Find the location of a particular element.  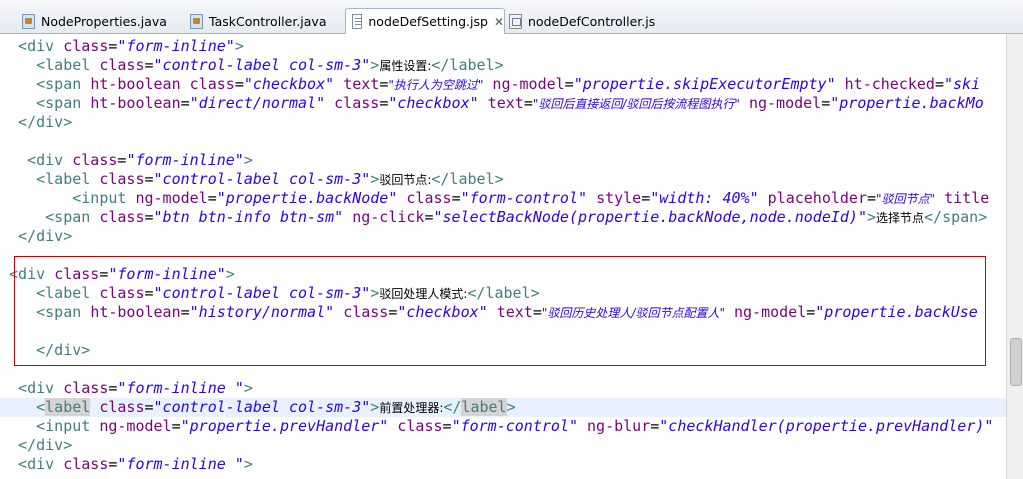

tab-nodedefcontroller-js: nodeDefController.js is located at coordinates (579, 21).